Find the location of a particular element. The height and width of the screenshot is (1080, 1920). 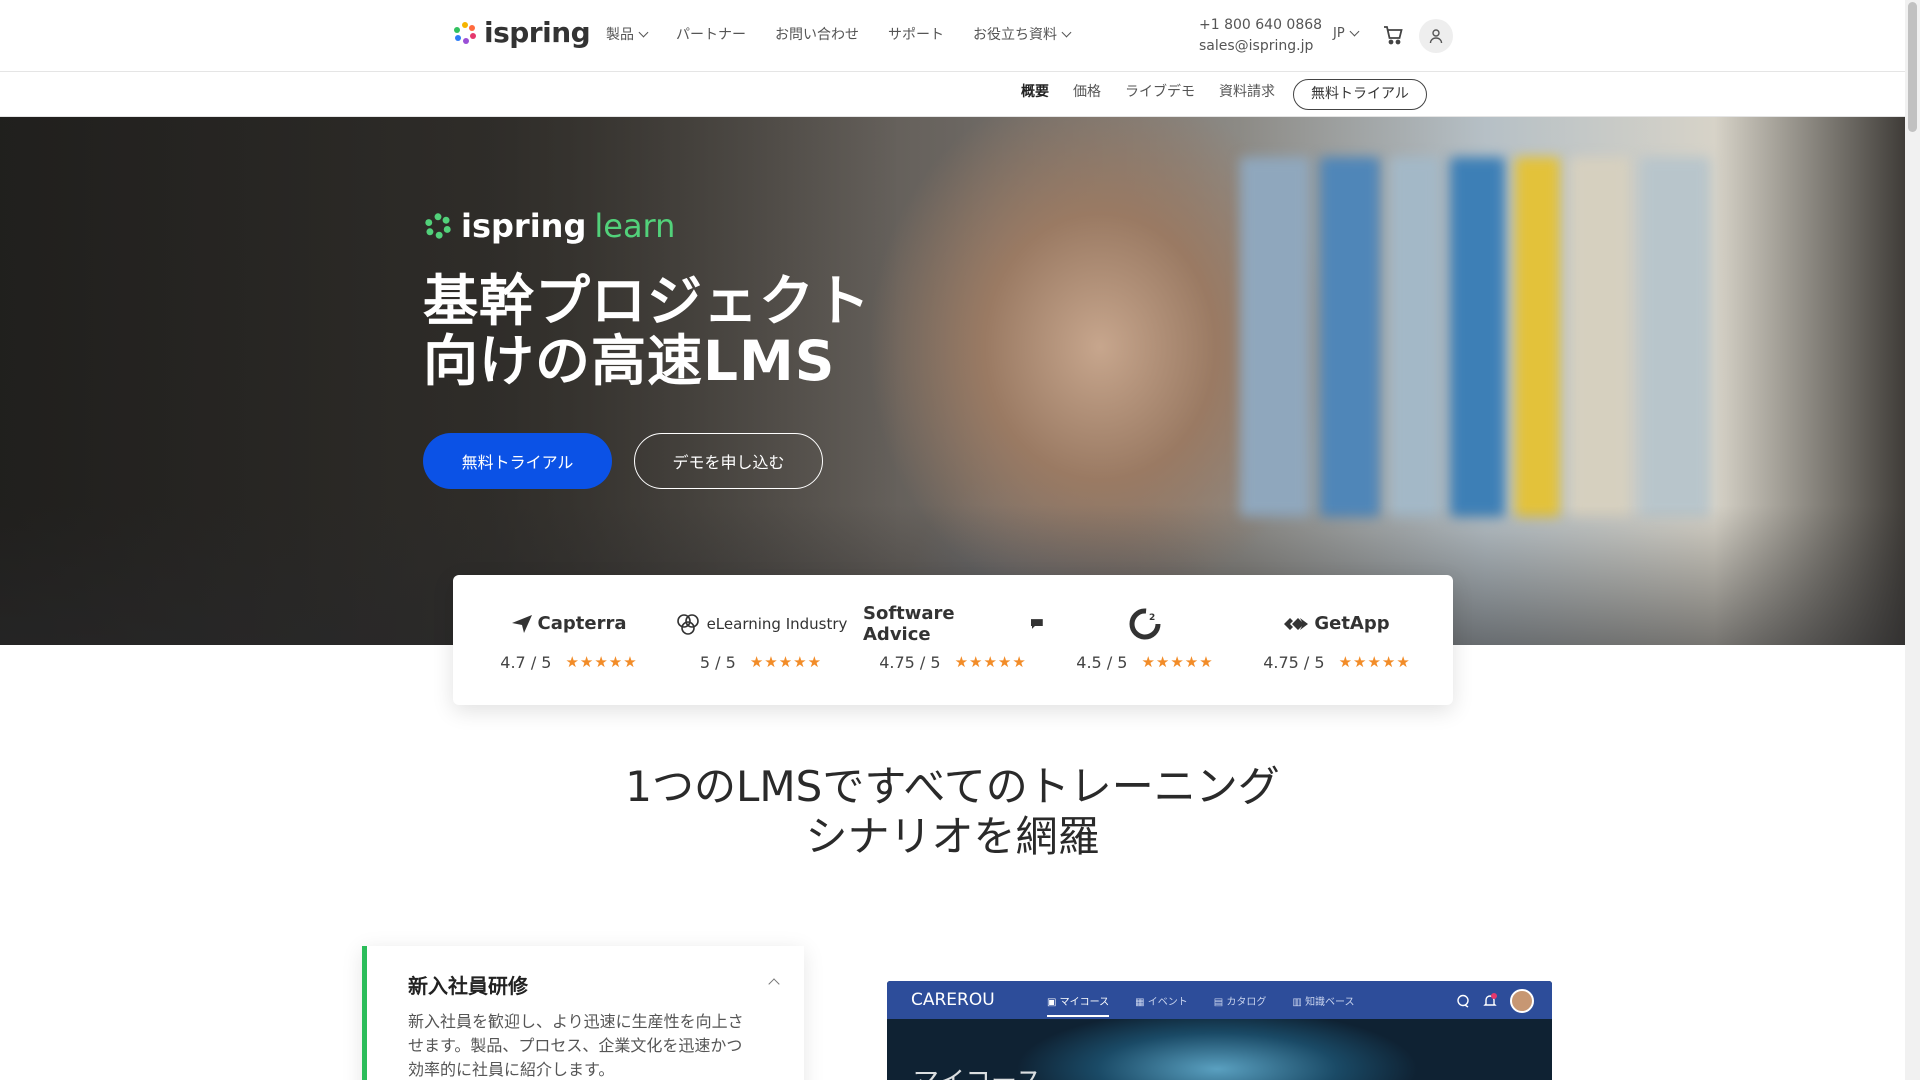

nav-resources: お役立ち資料 is located at coordinates (1022, 34).